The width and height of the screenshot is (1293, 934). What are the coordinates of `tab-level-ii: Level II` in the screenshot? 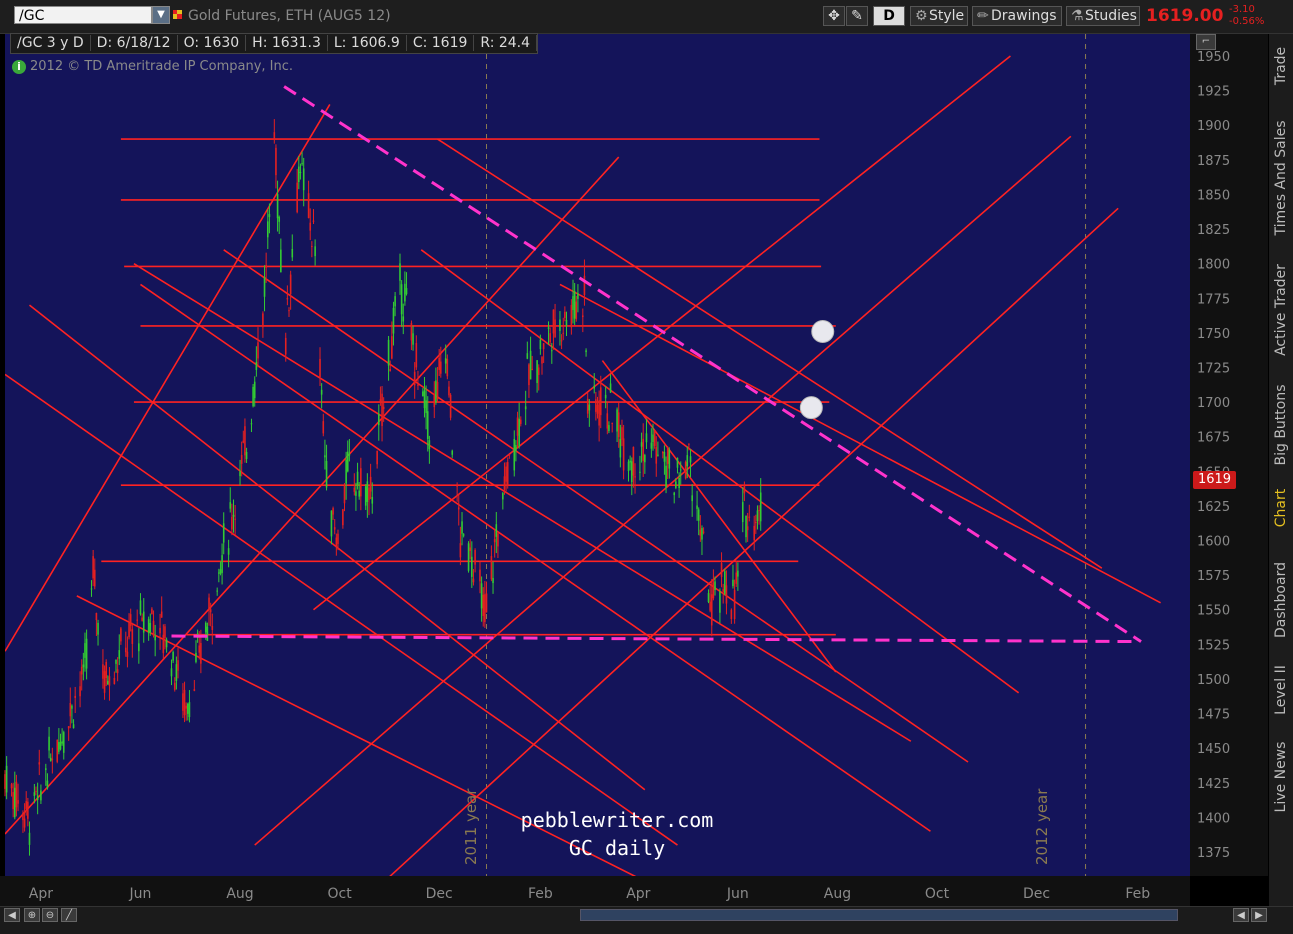 It's located at (1281, 690).